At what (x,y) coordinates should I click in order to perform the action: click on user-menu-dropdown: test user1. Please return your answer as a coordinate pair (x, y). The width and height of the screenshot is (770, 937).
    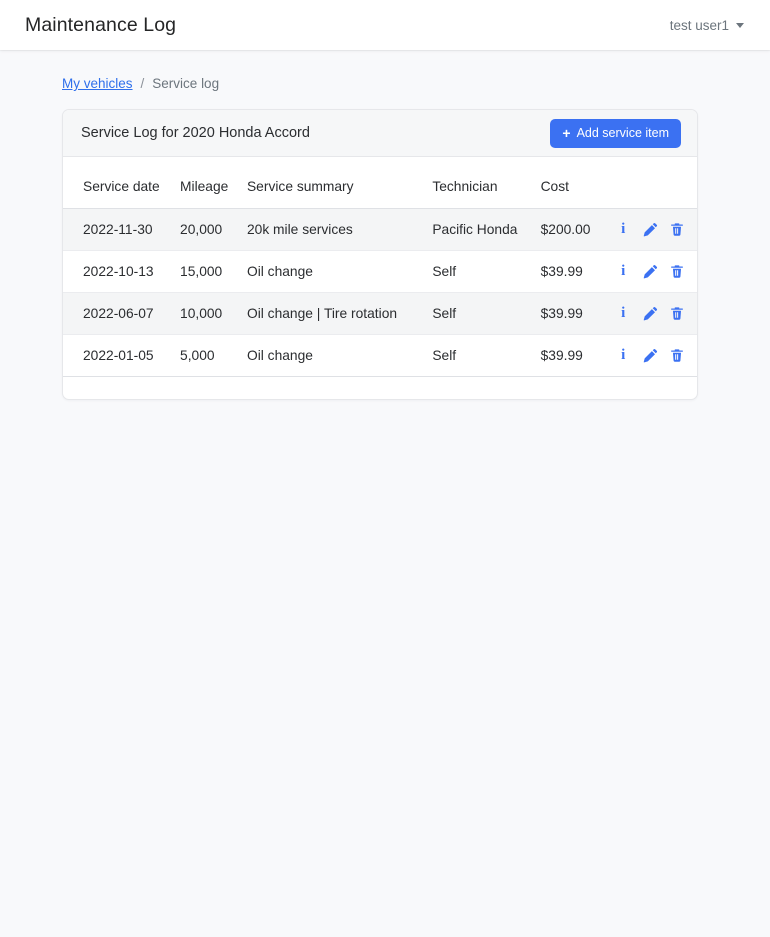
    Looking at the image, I should click on (707, 25).